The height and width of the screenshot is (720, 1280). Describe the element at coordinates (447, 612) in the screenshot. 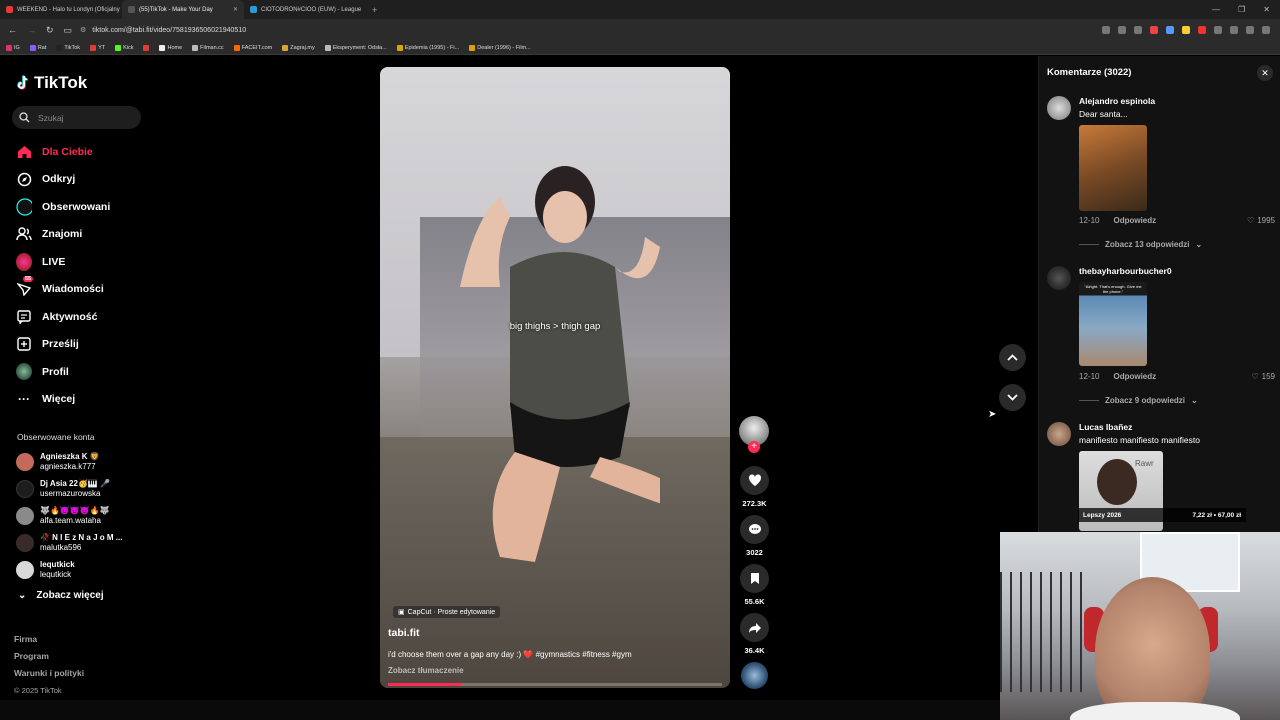

I see `capcut-badge: ▣ CapCut · Proste edytowanie` at that location.